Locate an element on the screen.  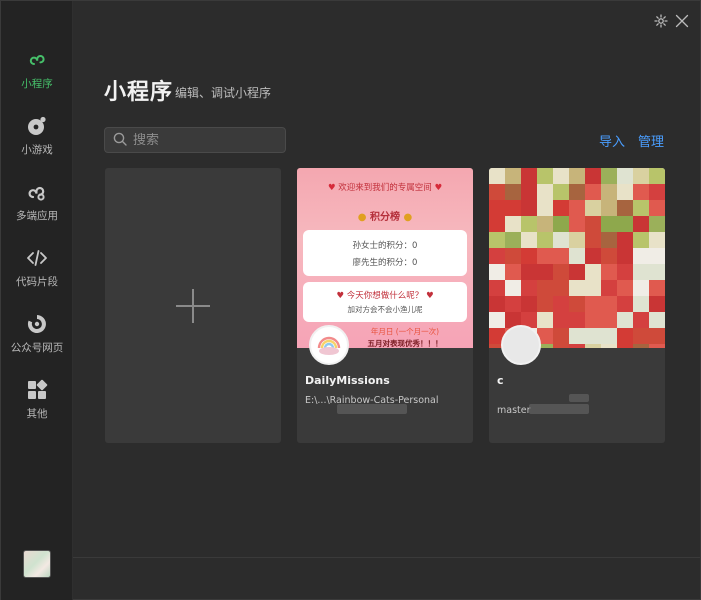
other-icon is located at coordinates (37, 390).